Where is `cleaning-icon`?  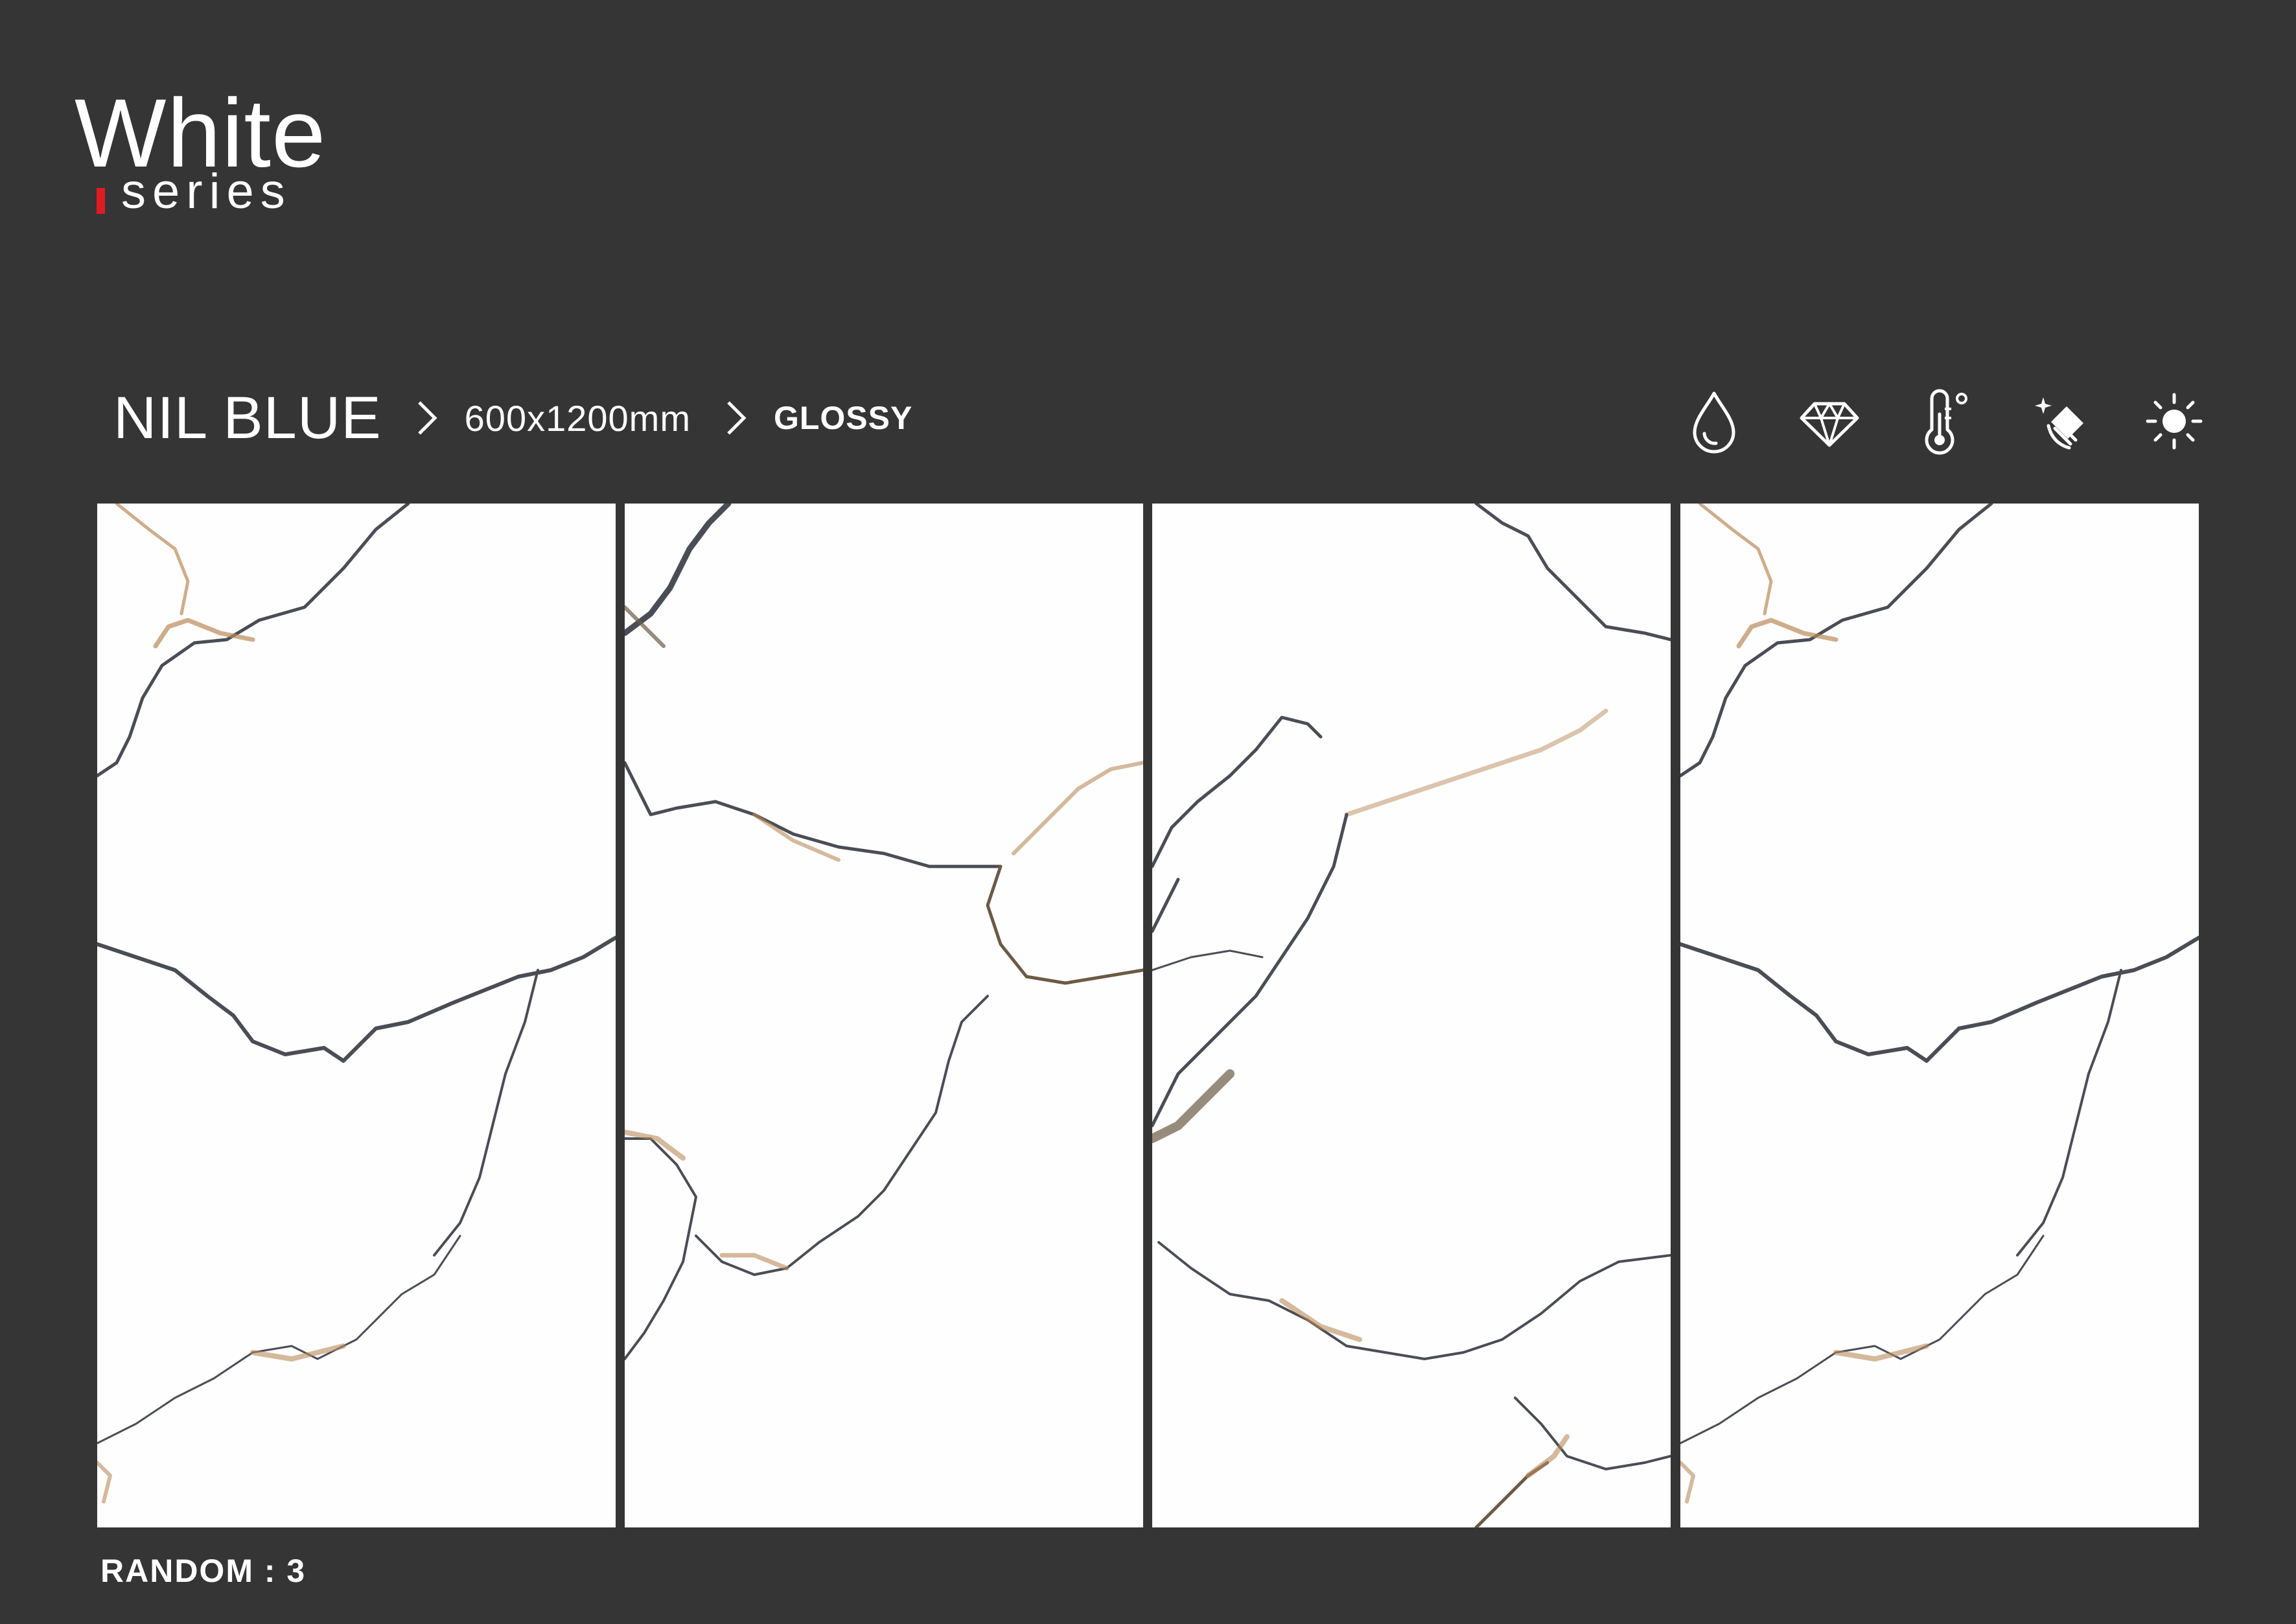
cleaning-icon is located at coordinates (2058, 423).